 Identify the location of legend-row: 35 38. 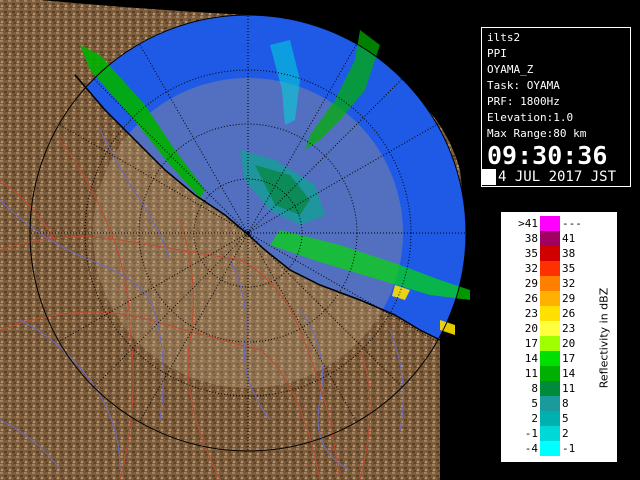
(552, 253).